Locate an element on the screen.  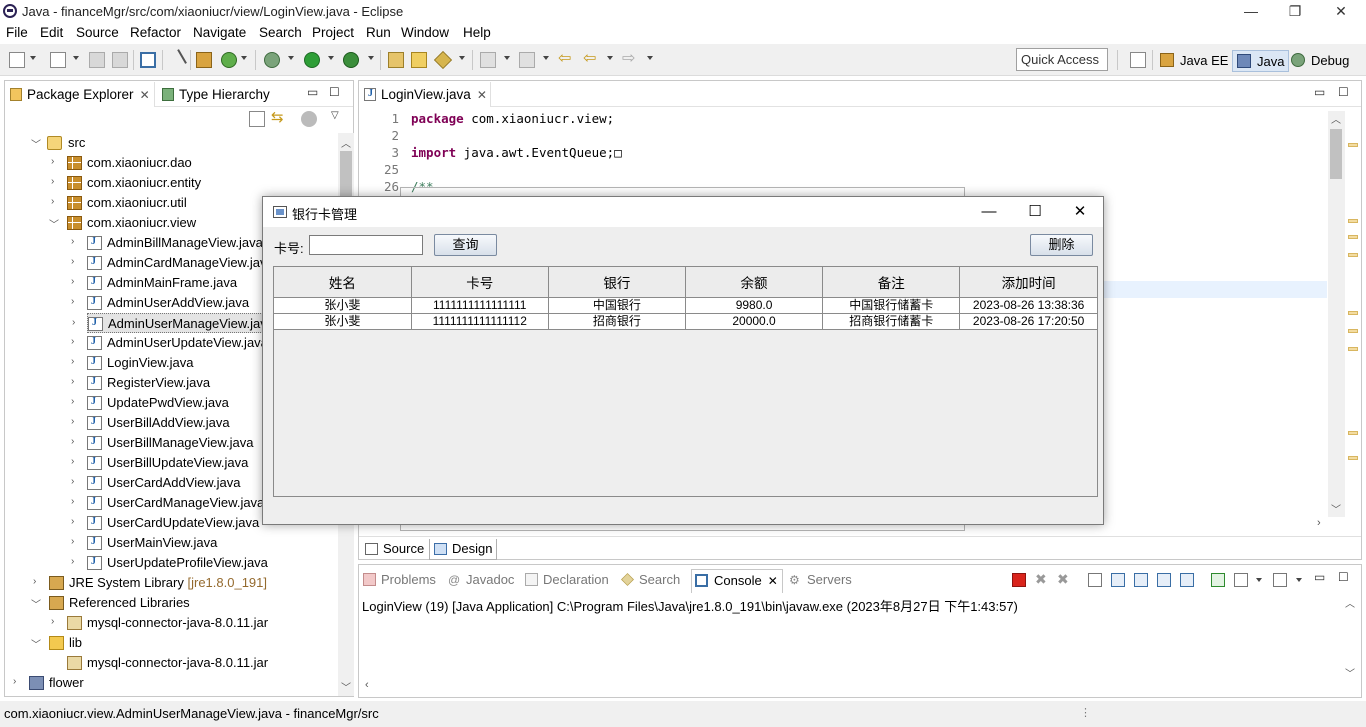
next-annotation-icon is located at coordinates (488, 60).